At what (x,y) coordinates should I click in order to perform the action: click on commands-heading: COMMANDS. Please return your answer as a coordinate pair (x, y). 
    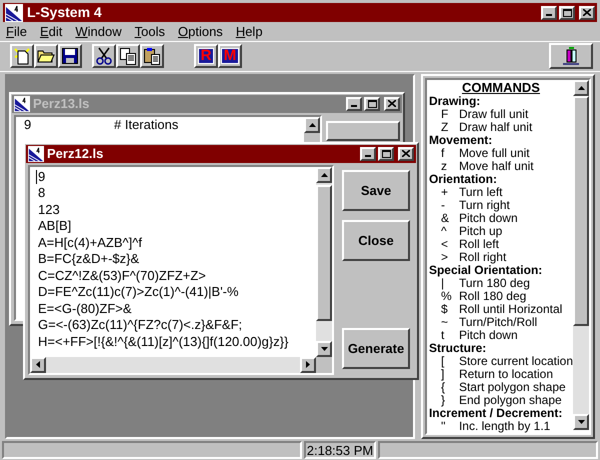
    Looking at the image, I should click on (501, 87).